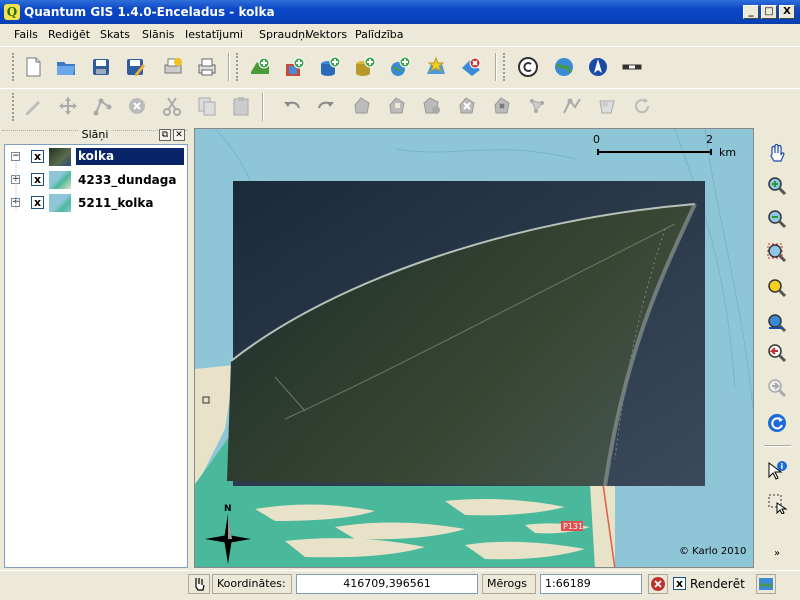  What do you see at coordinates (365, 67) in the screenshot?
I see `add-spatialite-layer-icon` at bounding box center [365, 67].